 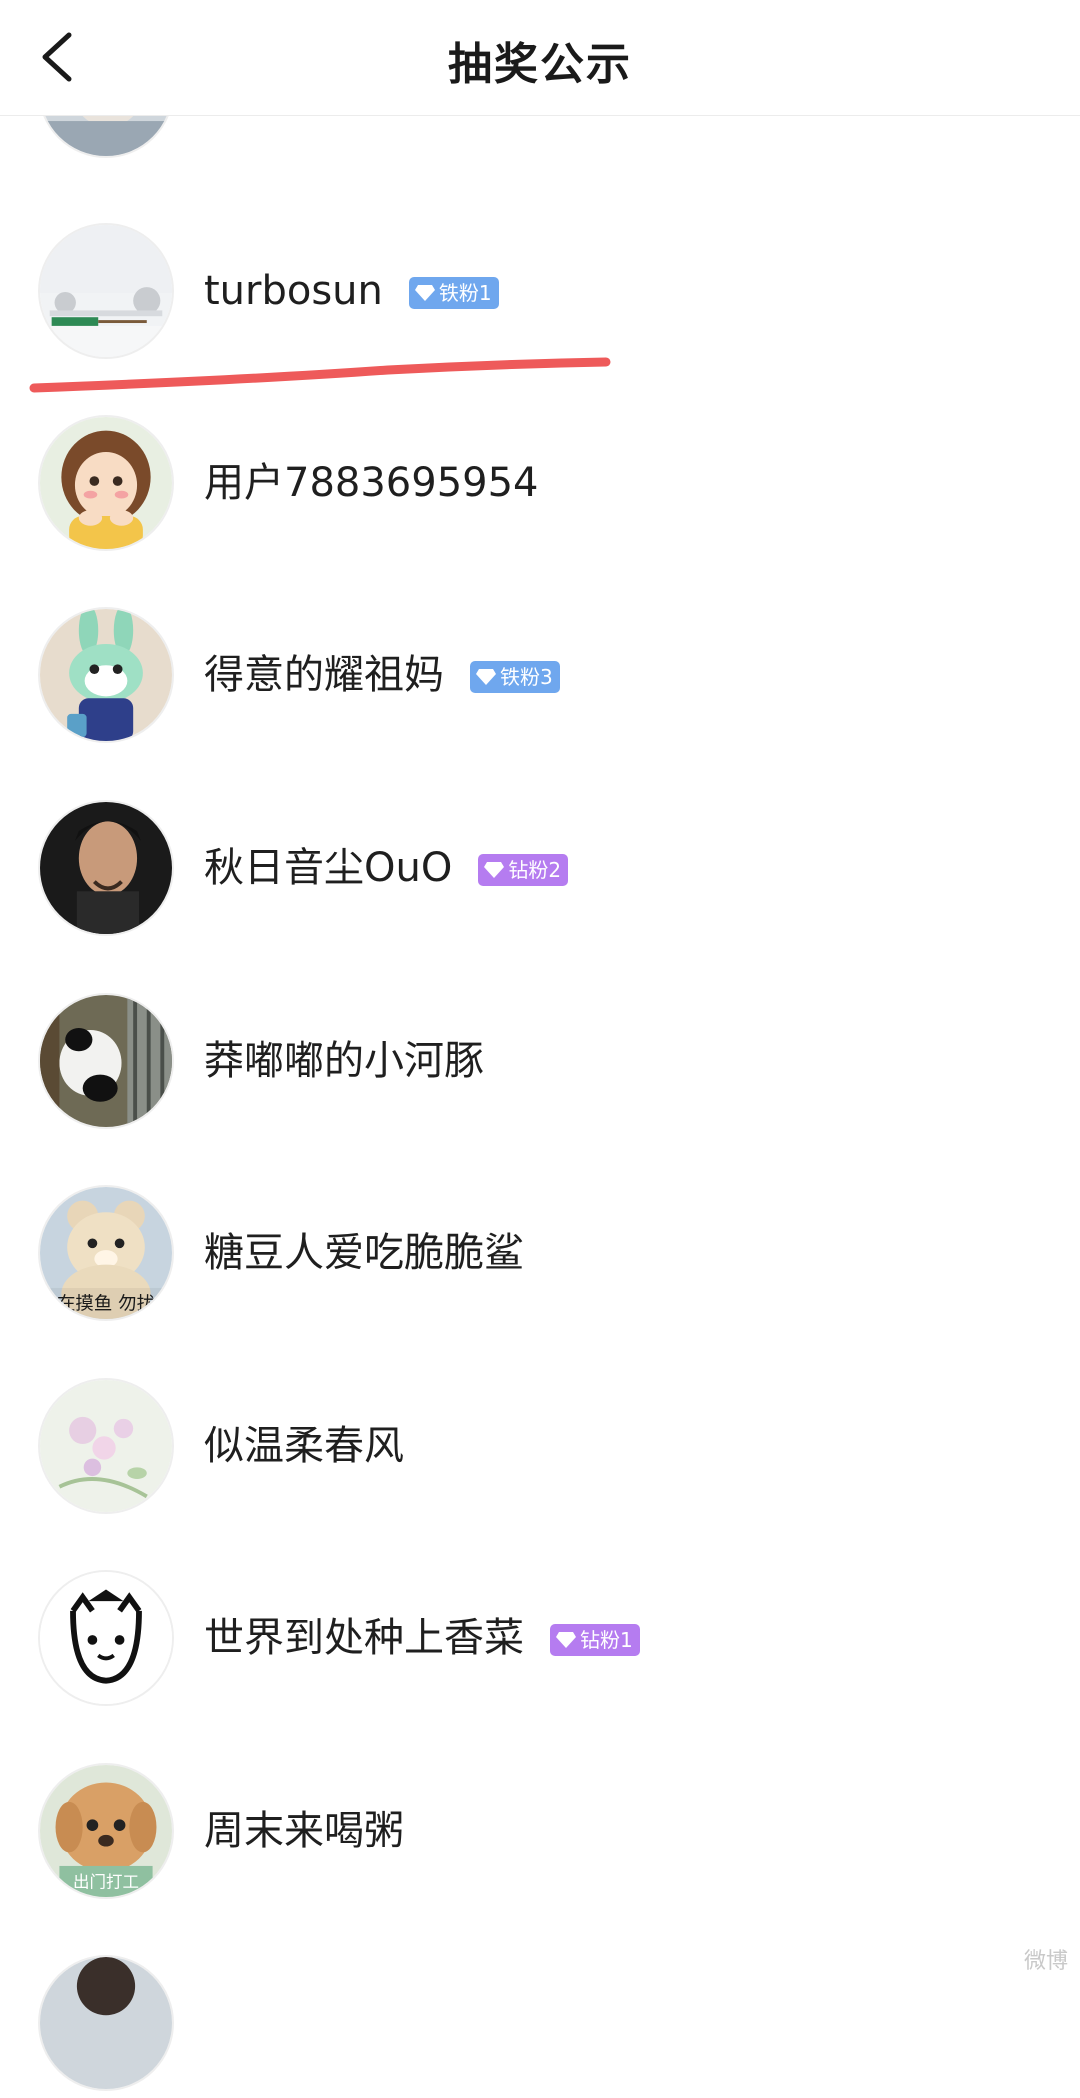 What do you see at coordinates (540, 1446) in the screenshot?
I see `list-item: 似温柔春风` at bounding box center [540, 1446].